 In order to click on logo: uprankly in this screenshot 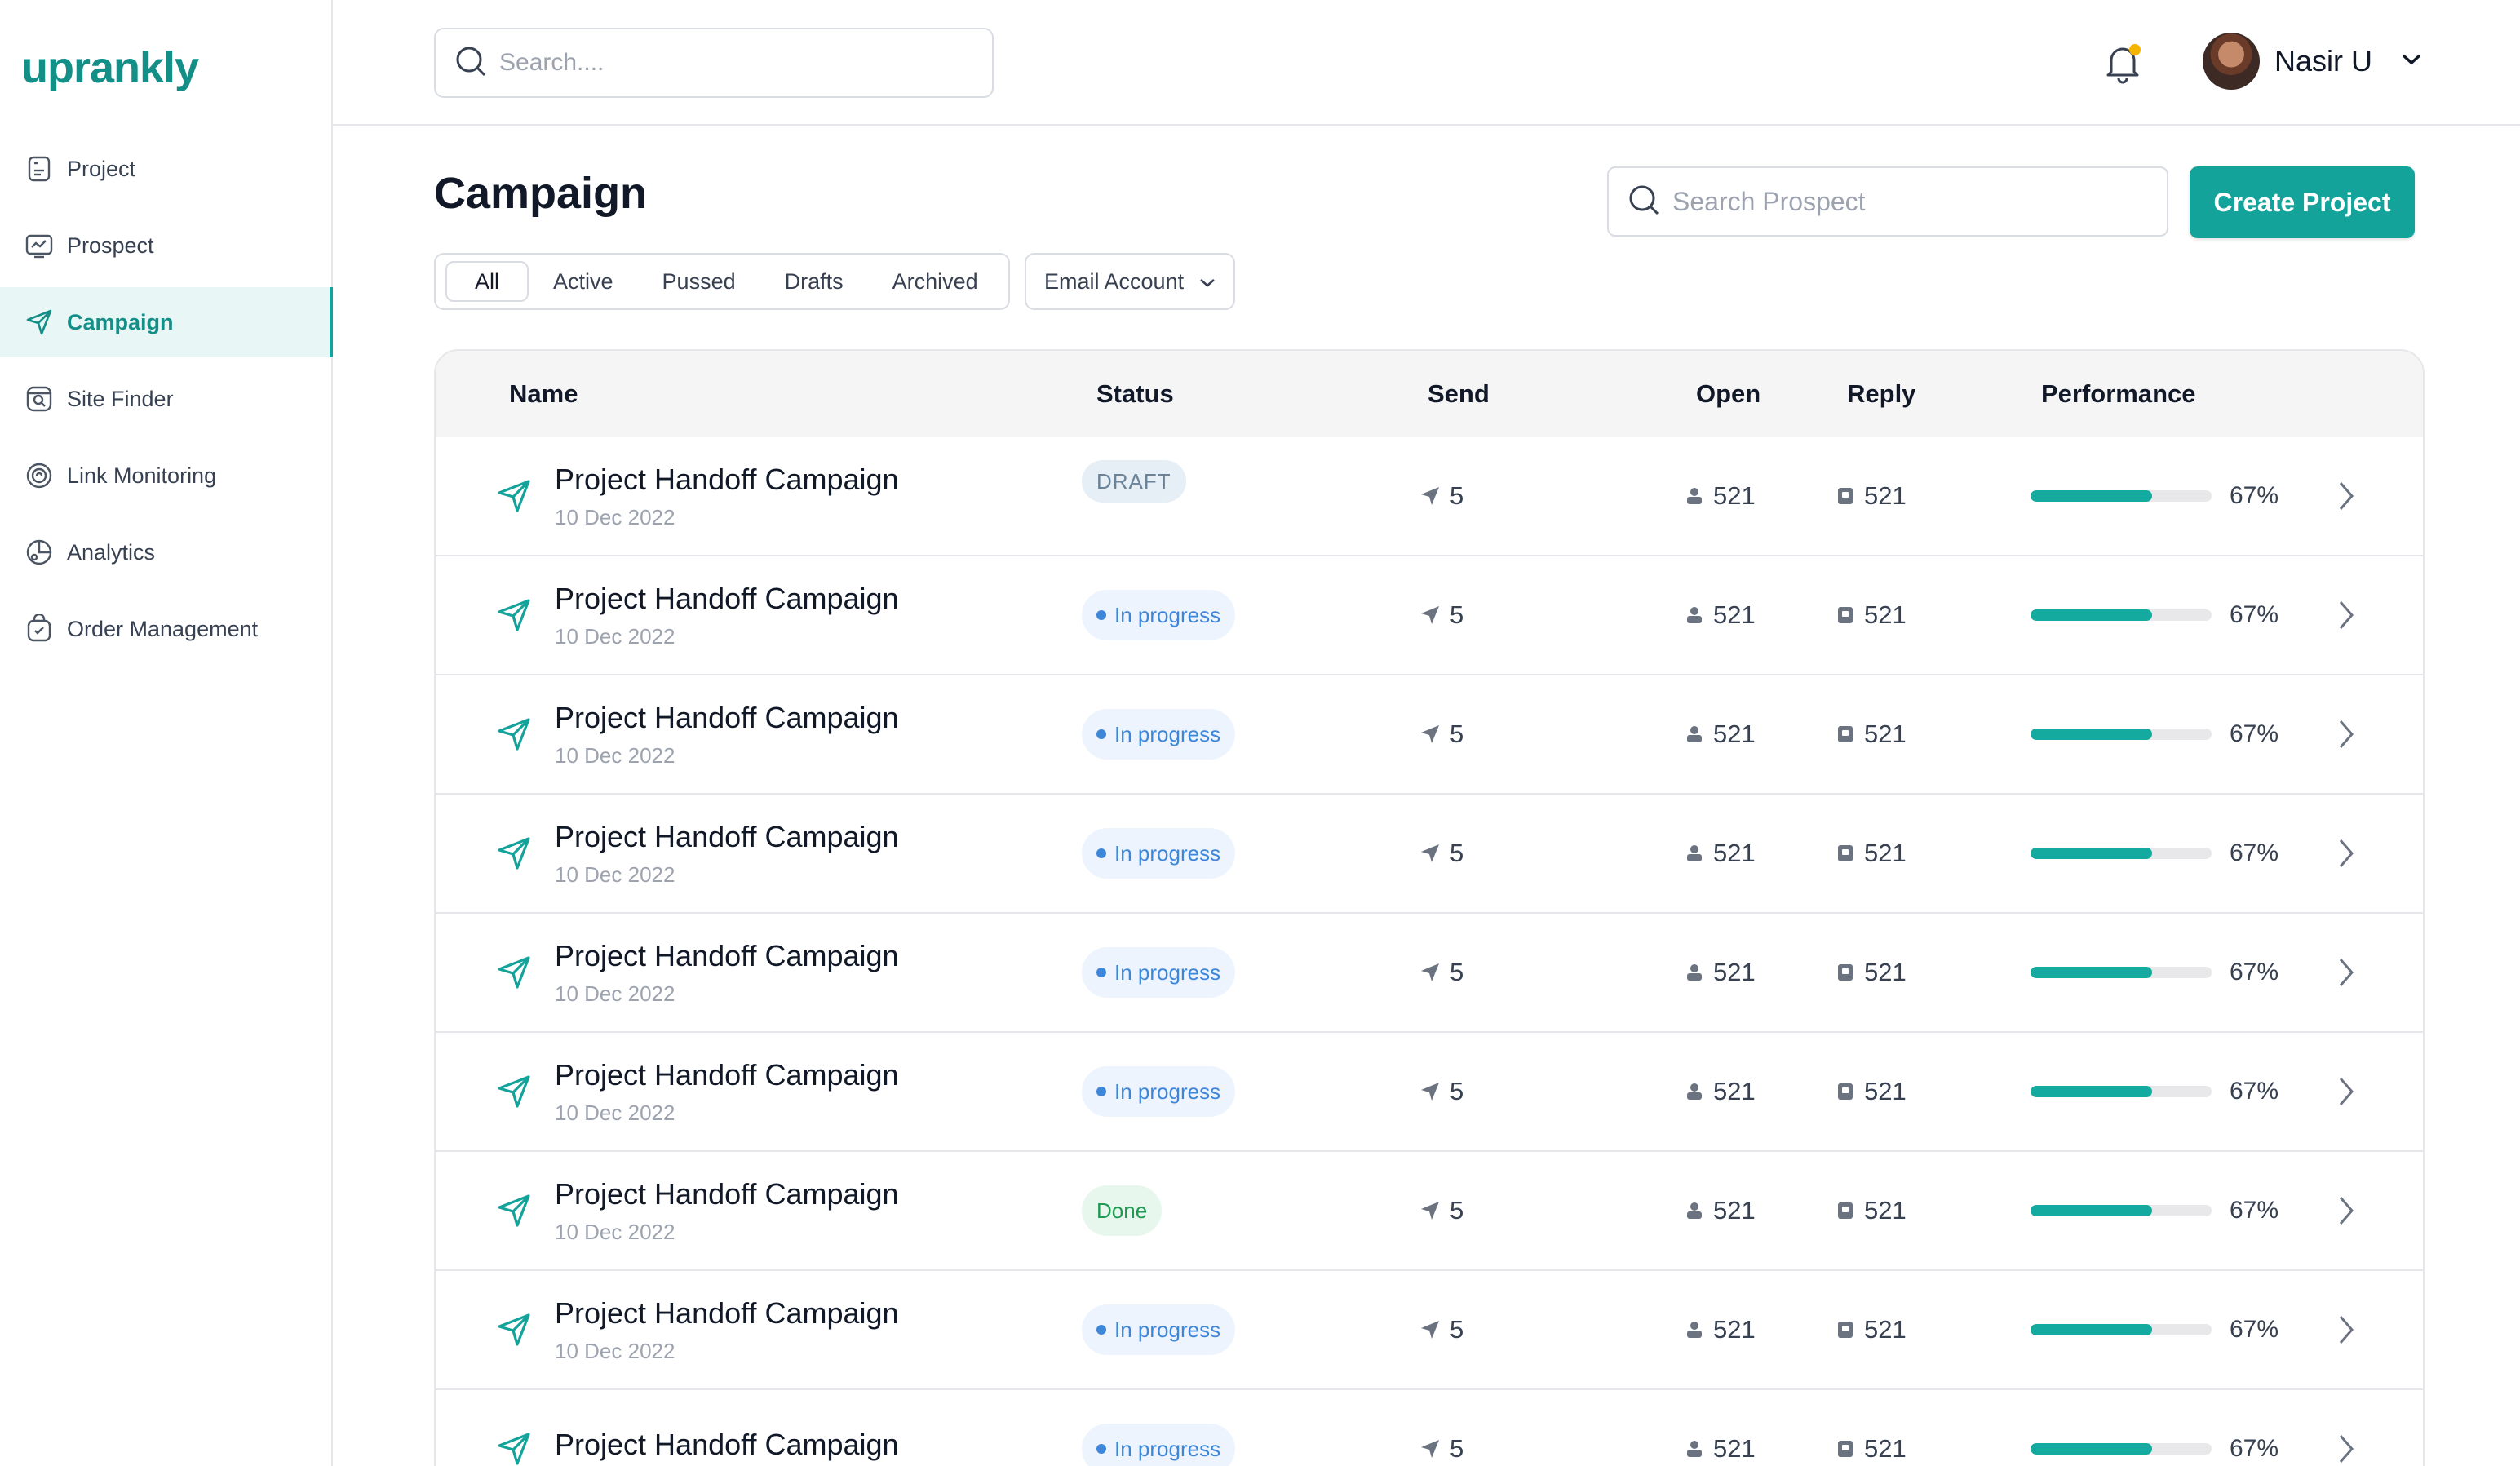, I will do `click(110, 67)`.